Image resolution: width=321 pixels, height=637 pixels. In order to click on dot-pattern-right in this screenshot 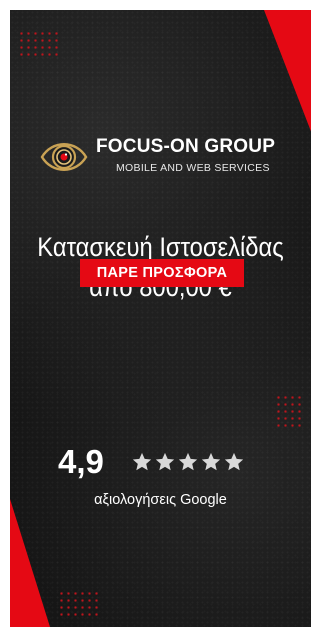, I will do `click(289, 412)`.